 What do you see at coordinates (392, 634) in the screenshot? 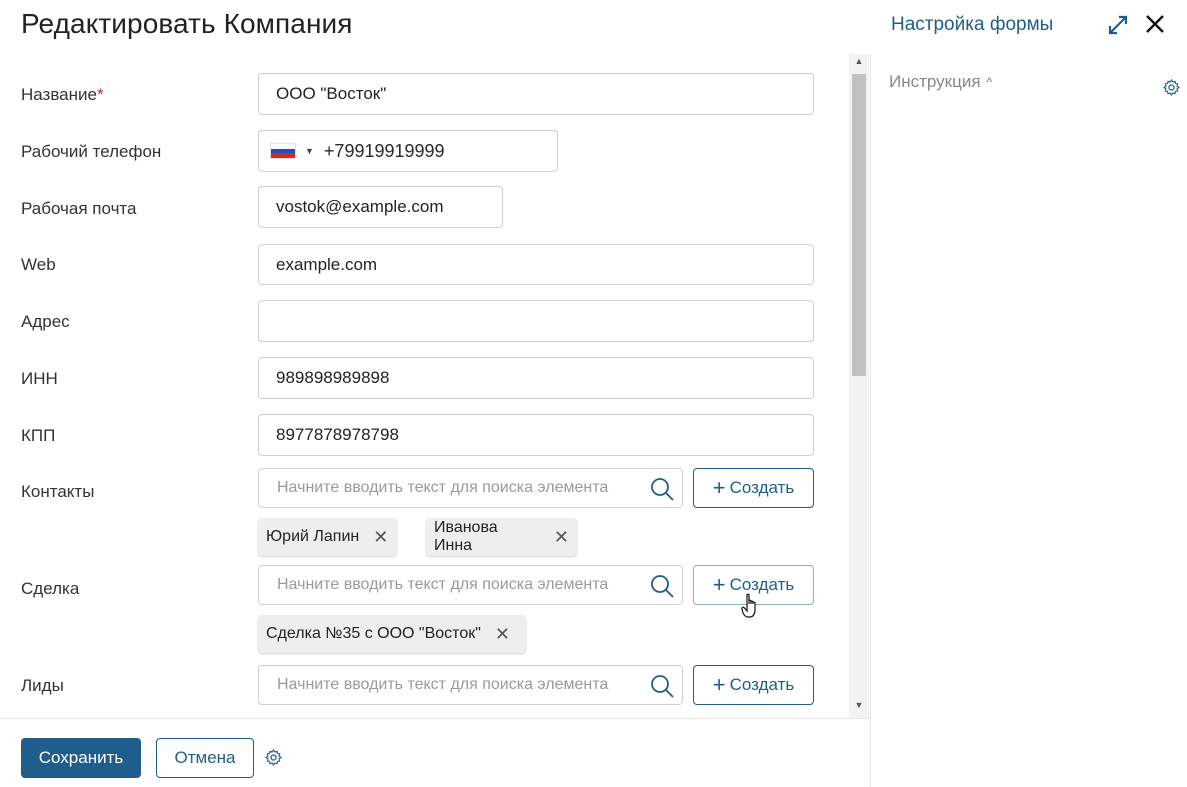
I see `deal-tag: Сделка №35 с ООО "Восток" ✕` at bounding box center [392, 634].